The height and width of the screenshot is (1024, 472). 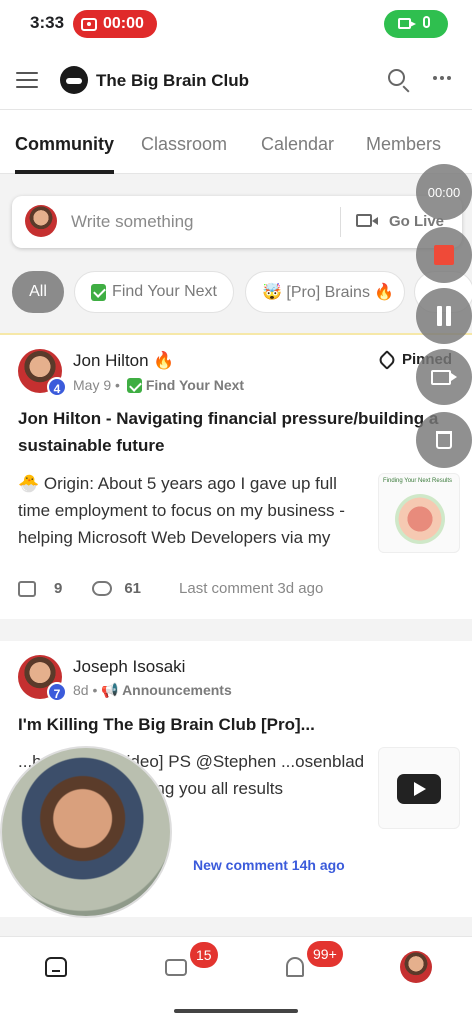 What do you see at coordinates (325, 292) in the screenshot?
I see `filter-chip-pro-brains: 🤯 [Pro] Brains 🔥` at bounding box center [325, 292].